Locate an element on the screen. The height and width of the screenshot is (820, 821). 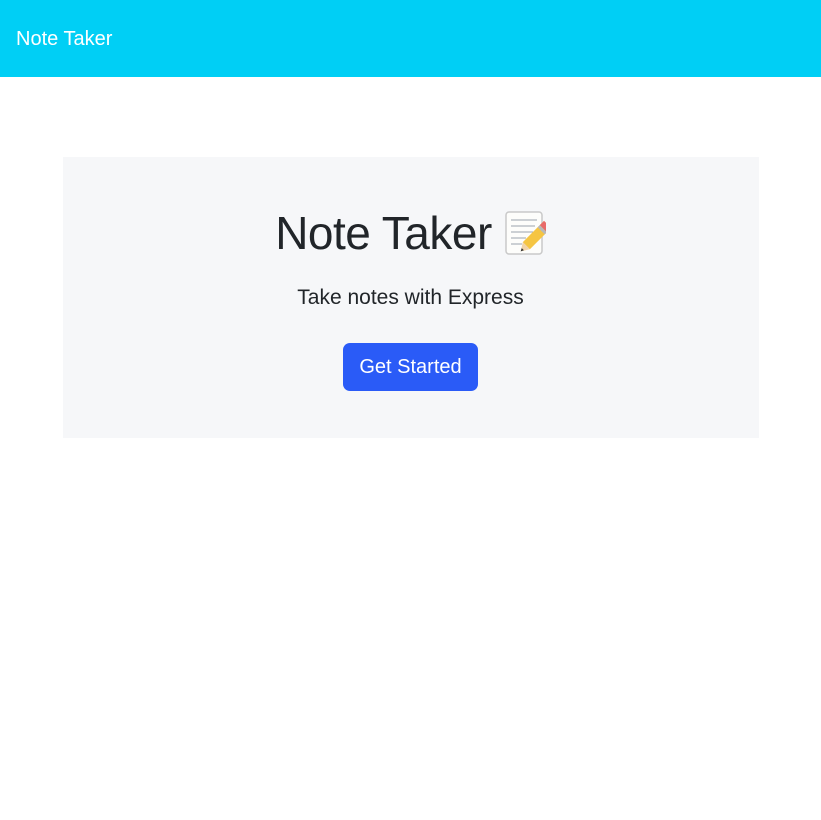
hero-subtitle: Take notes with Express is located at coordinates (410, 297).